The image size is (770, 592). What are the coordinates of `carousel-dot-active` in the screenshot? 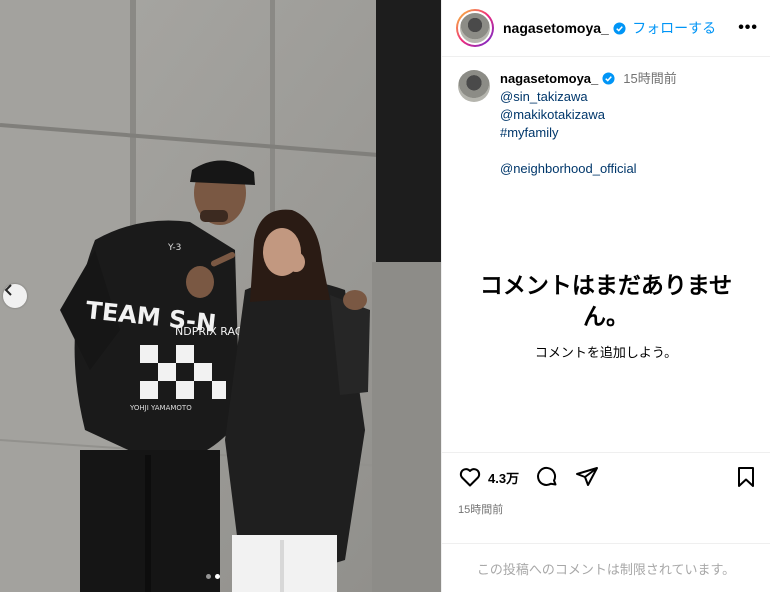 It's located at (217, 576).